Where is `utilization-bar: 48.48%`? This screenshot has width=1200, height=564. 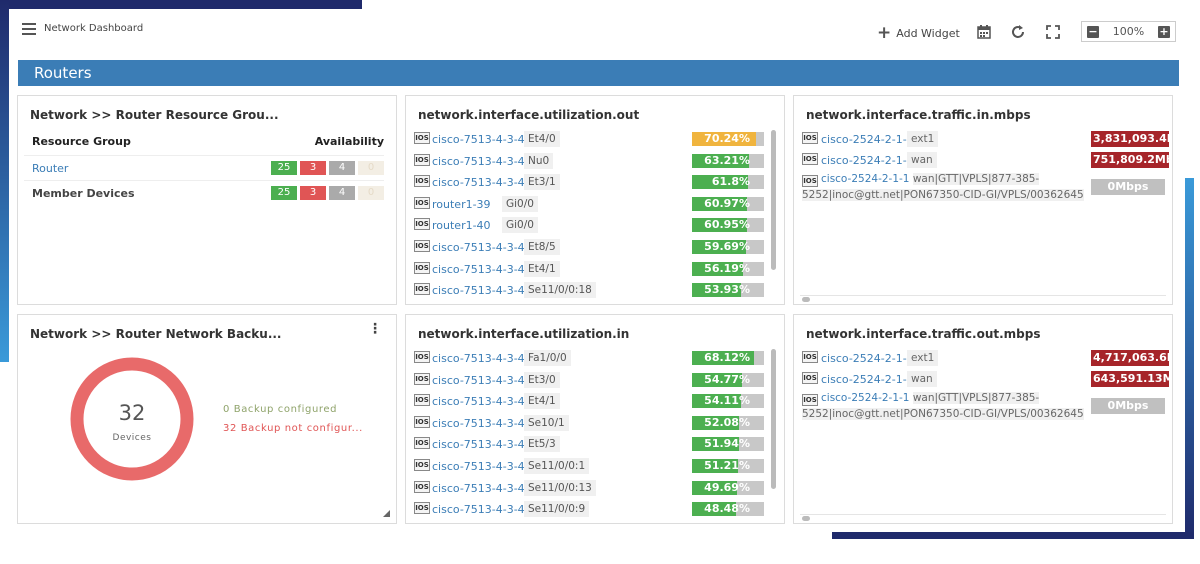 utilization-bar: 48.48% is located at coordinates (728, 509).